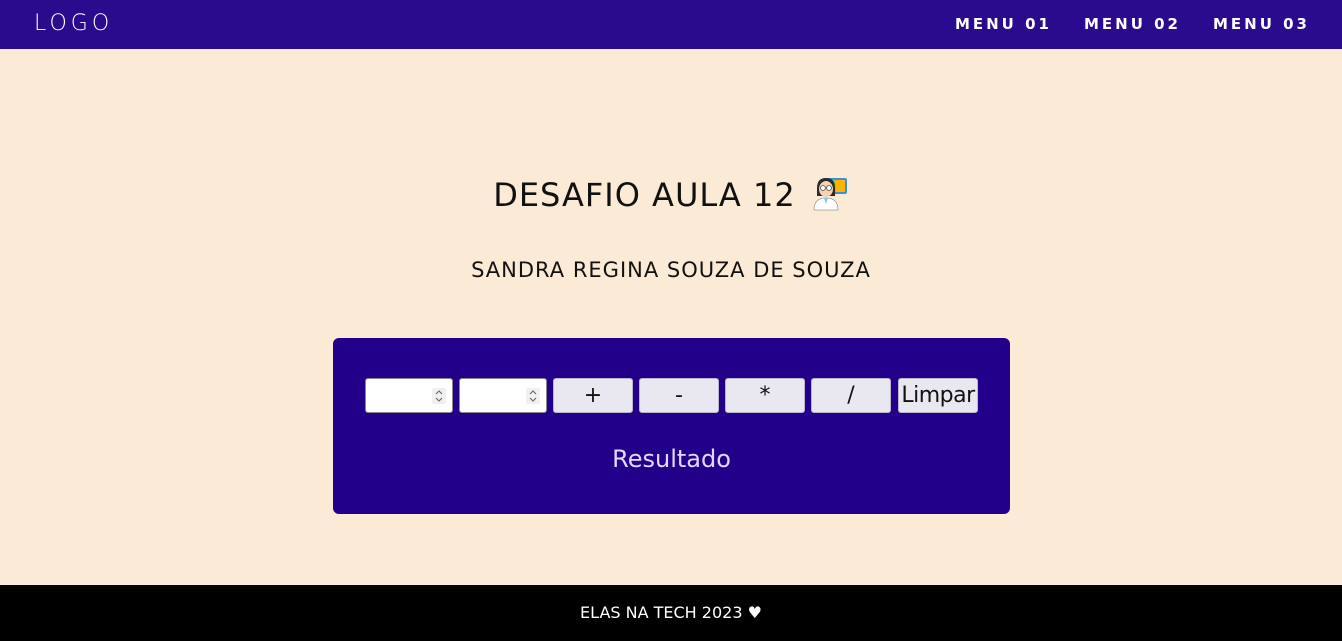  Describe the element at coordinates (671, 613) in the screenshot. I see `footer: ELAS NA TECH 2023 ♥` at that location.